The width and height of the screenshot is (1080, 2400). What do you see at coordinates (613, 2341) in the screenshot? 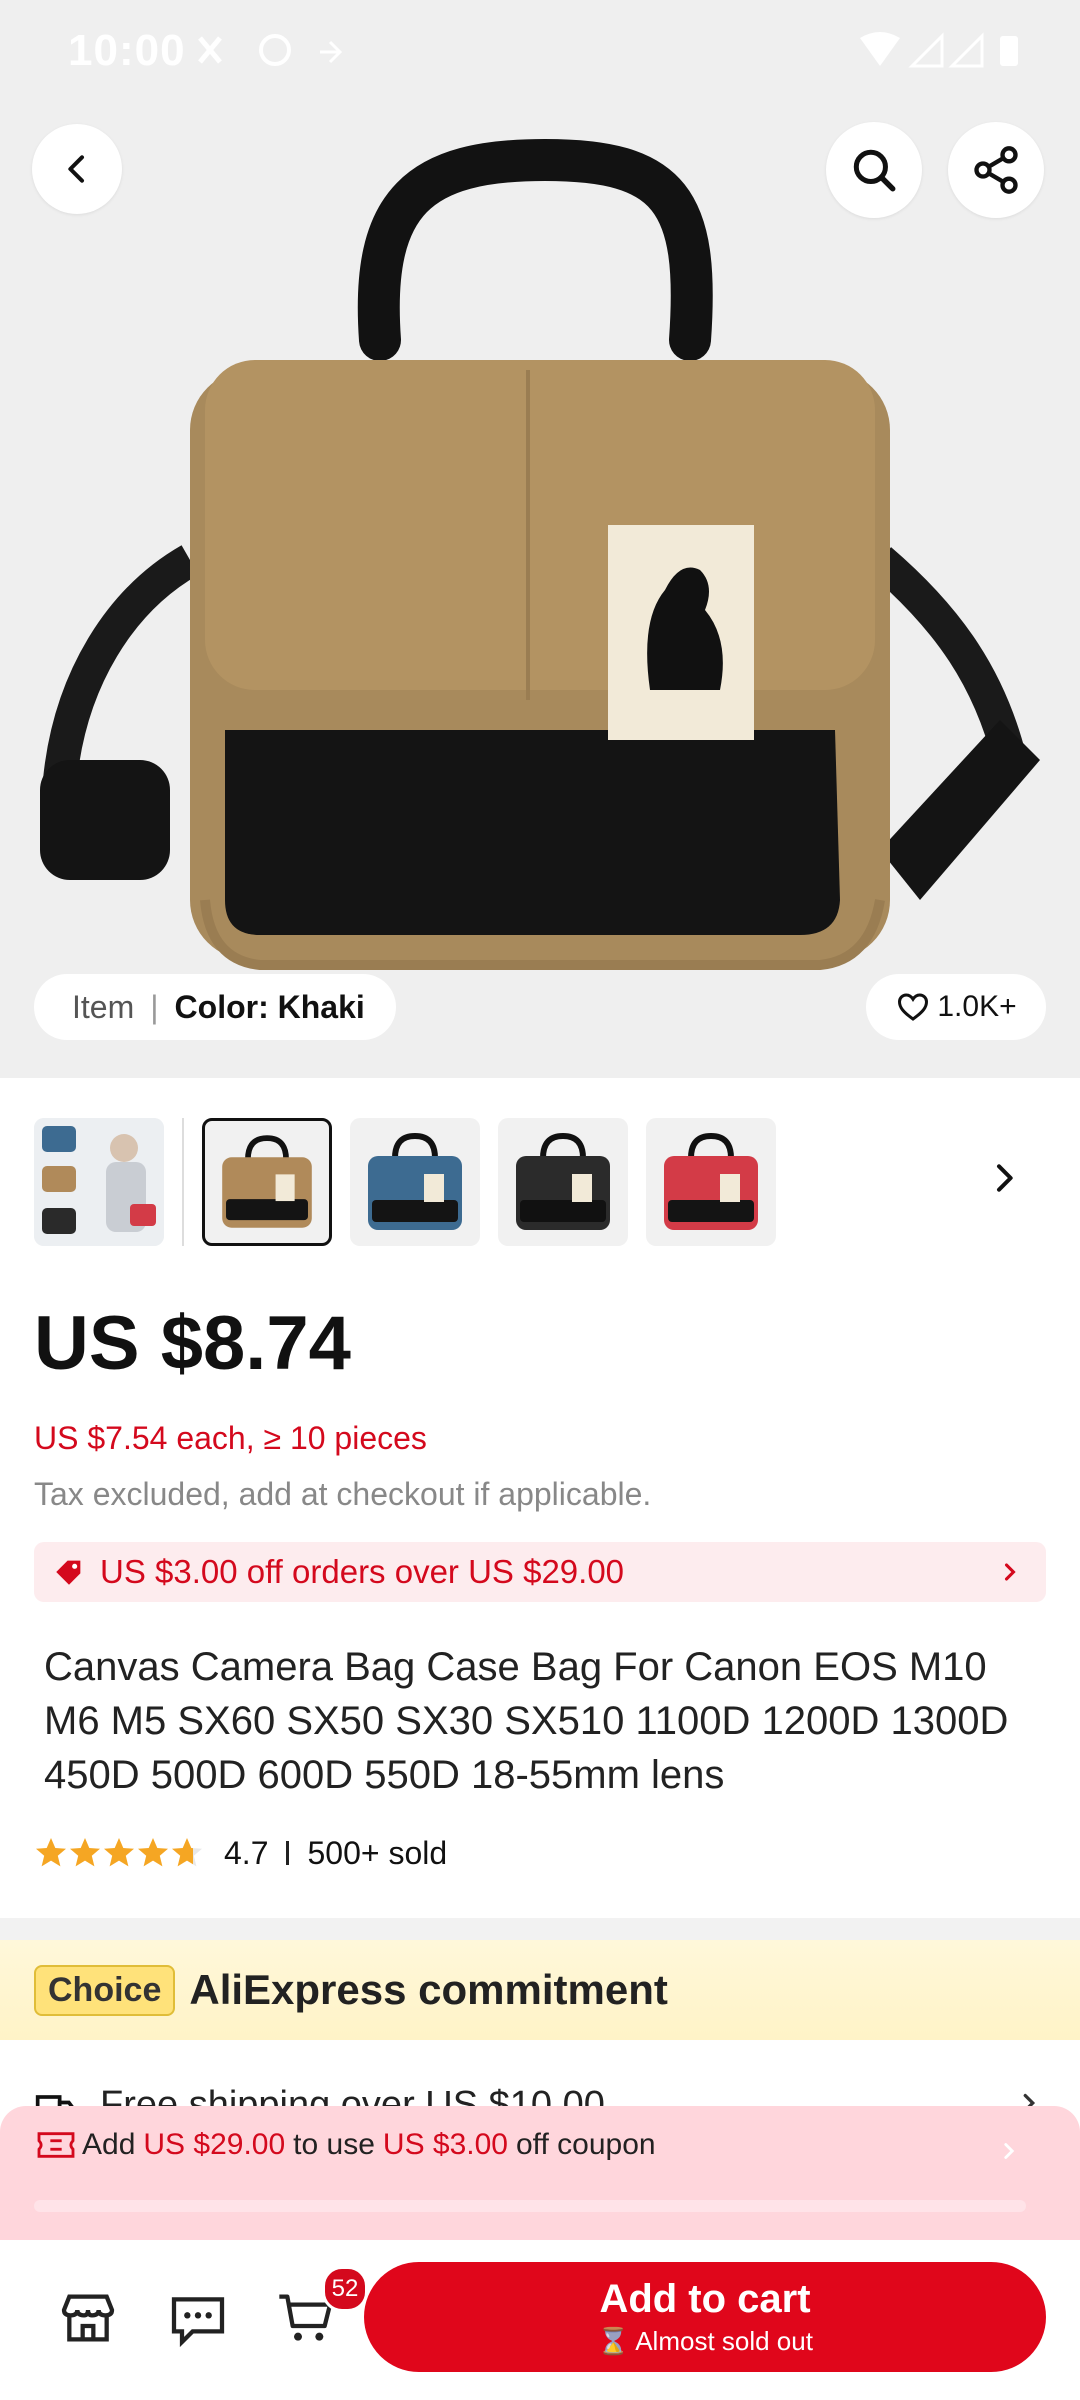
I see `hourglass-icon: ⌛` at bounding box center [613, 2341].